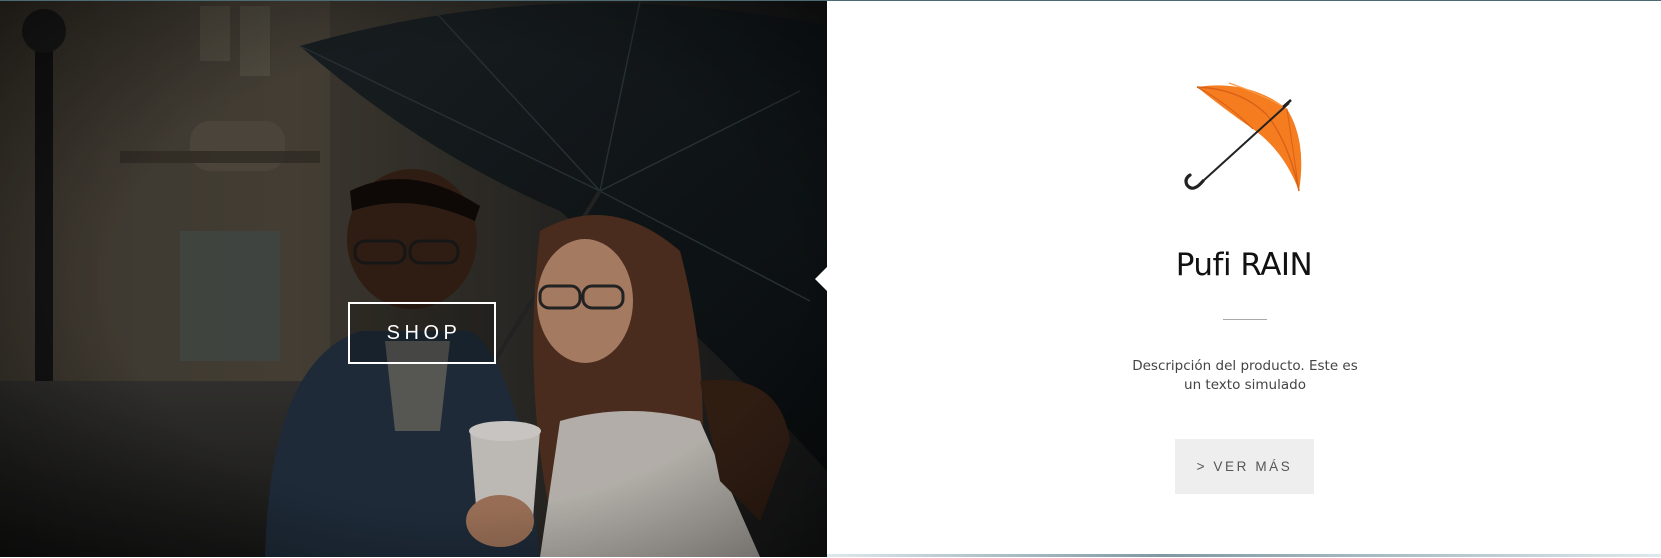 The width and height of the screenshot is (1661, 558). Describe the element at coordinates (1243, 137) in the screenshot. I see `orange-umbrella-icon` at that location.